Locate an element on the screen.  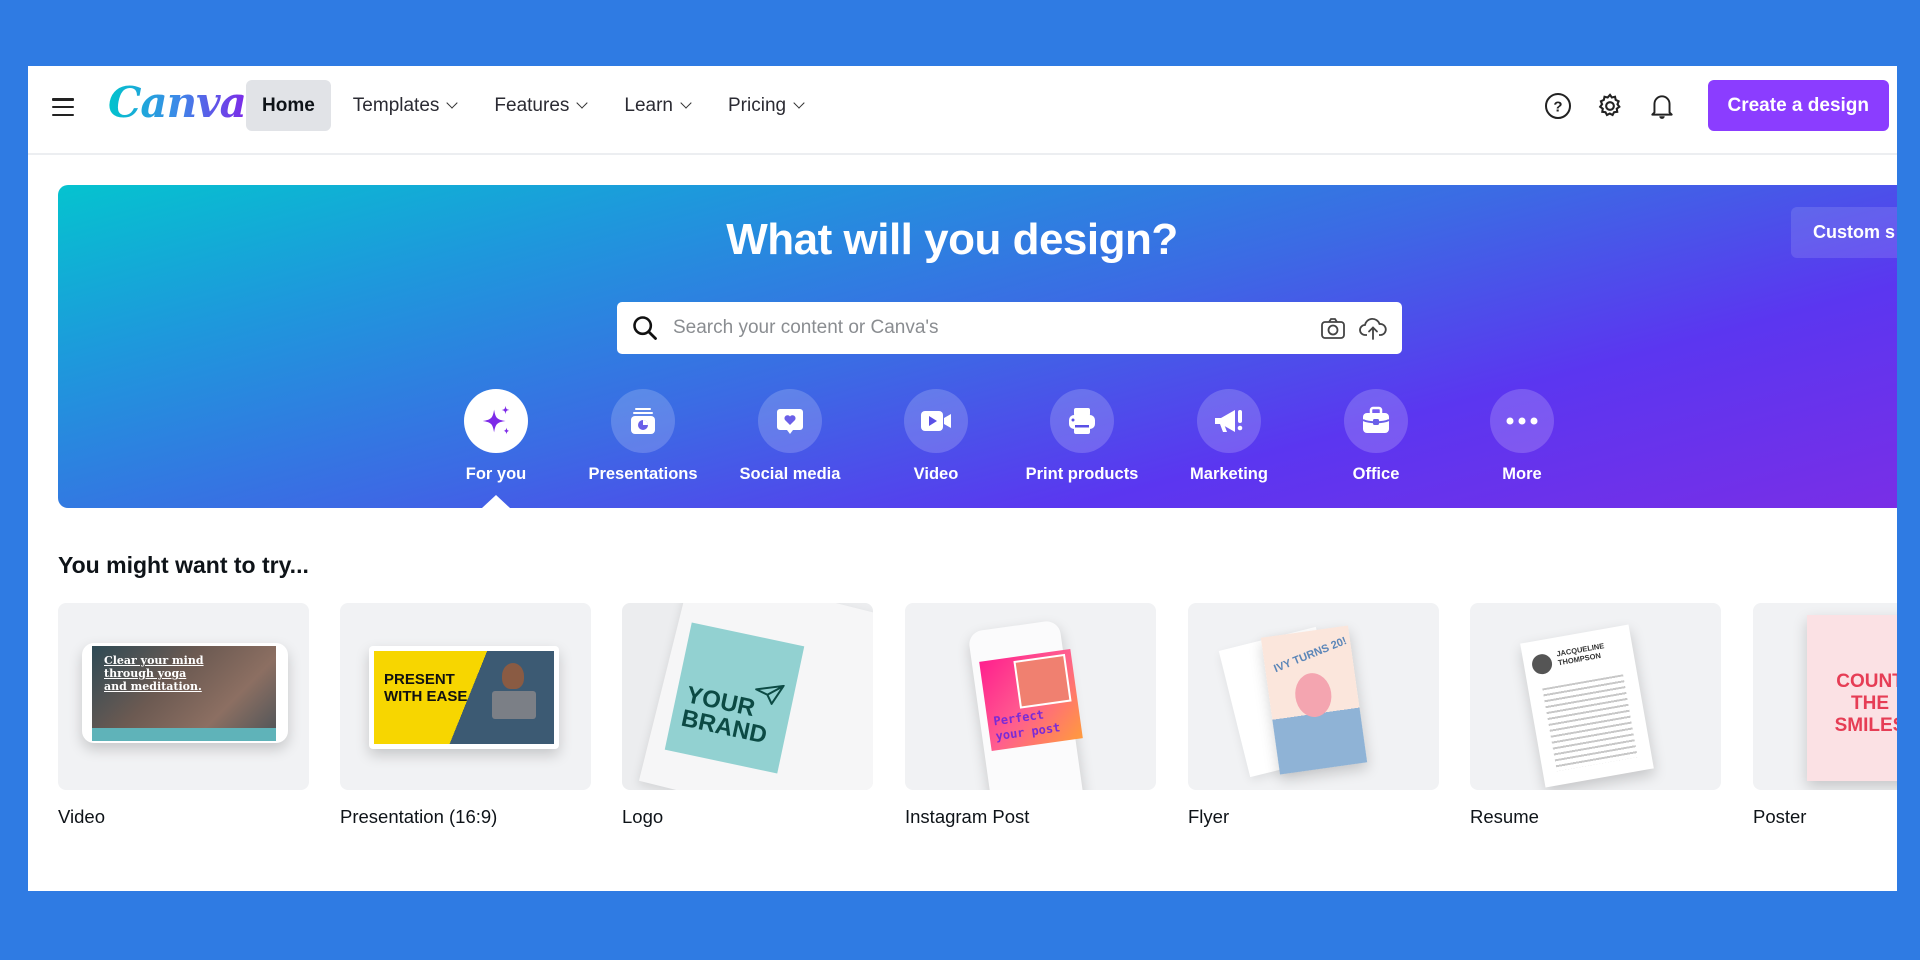
card-label: Flyer is located at coordinates (1209, 816).